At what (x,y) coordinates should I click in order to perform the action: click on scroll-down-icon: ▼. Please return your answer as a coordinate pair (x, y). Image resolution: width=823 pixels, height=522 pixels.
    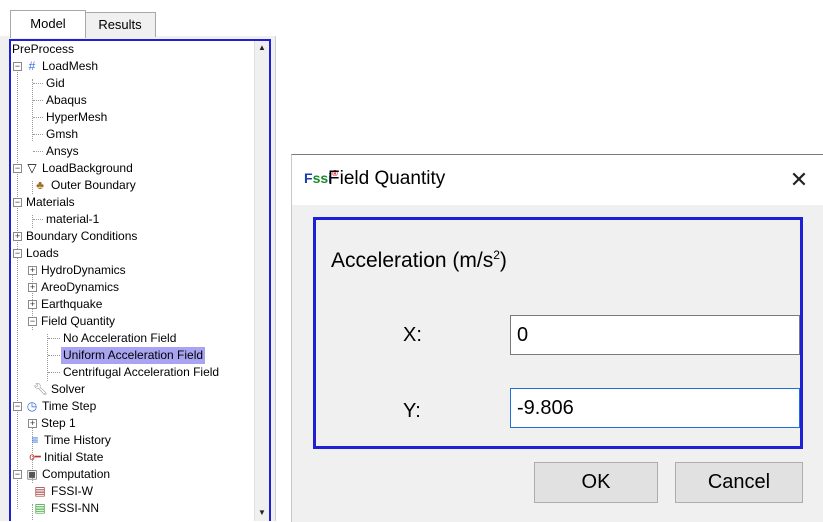
    Looking at the image, I should click on (262, 512).